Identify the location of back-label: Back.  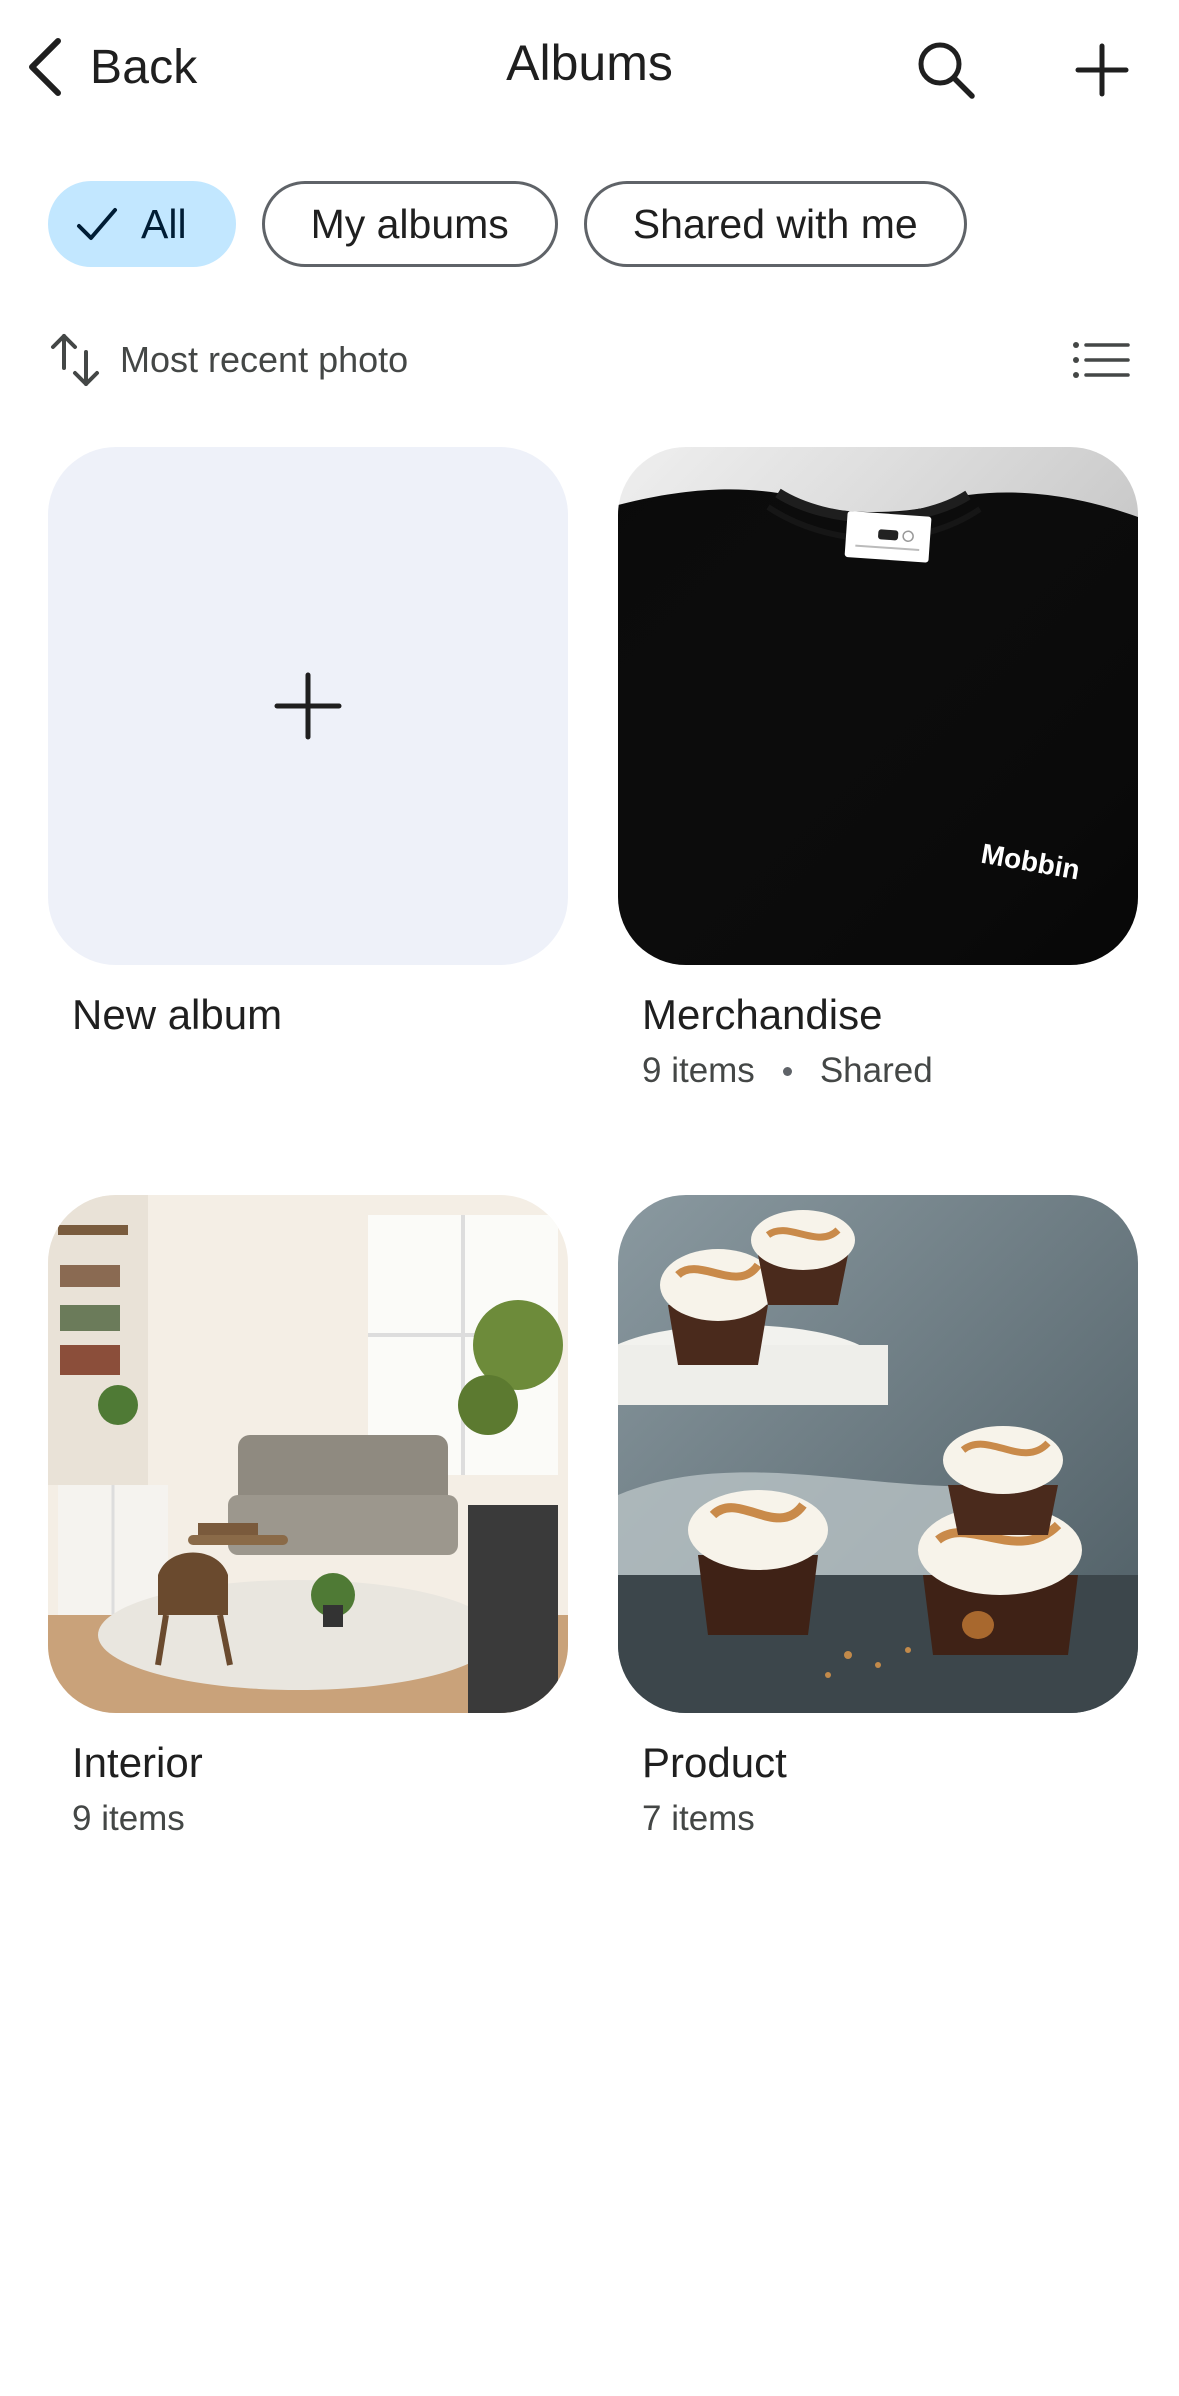
(144, 67).